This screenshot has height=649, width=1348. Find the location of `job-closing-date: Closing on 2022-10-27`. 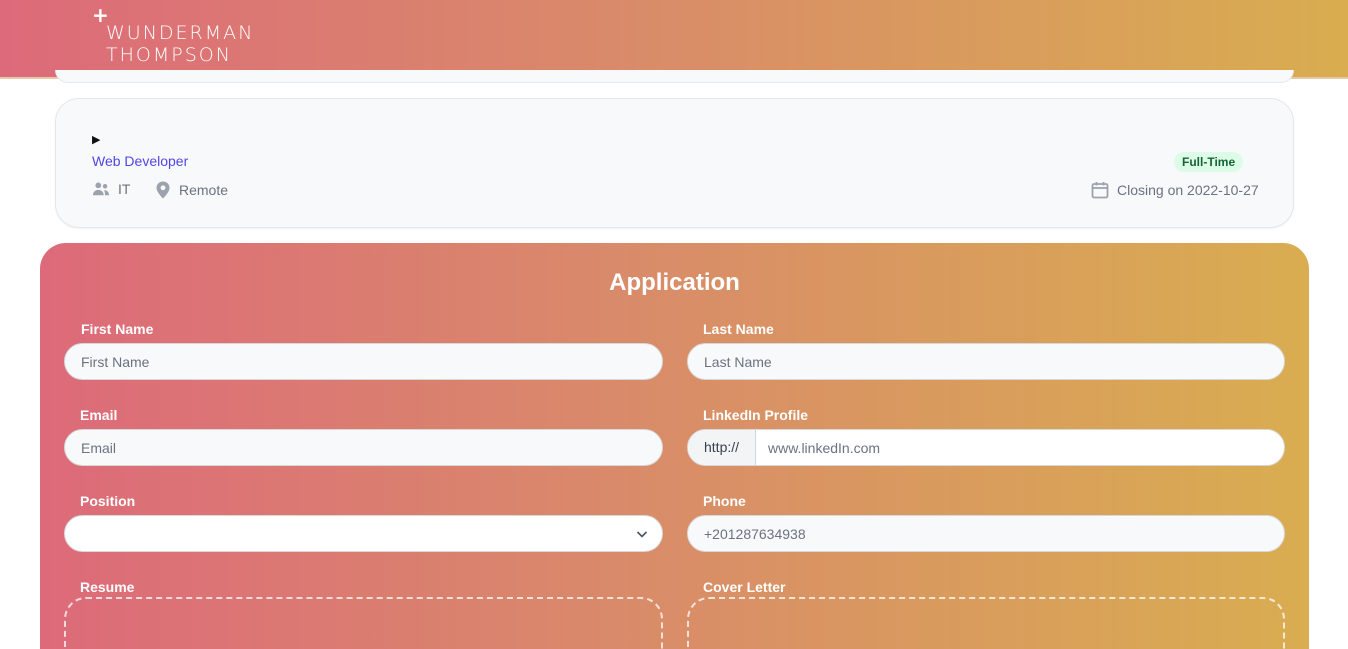

job-closing-date: Closing on 2022-10-27 is located at coordinates (1175, 190).